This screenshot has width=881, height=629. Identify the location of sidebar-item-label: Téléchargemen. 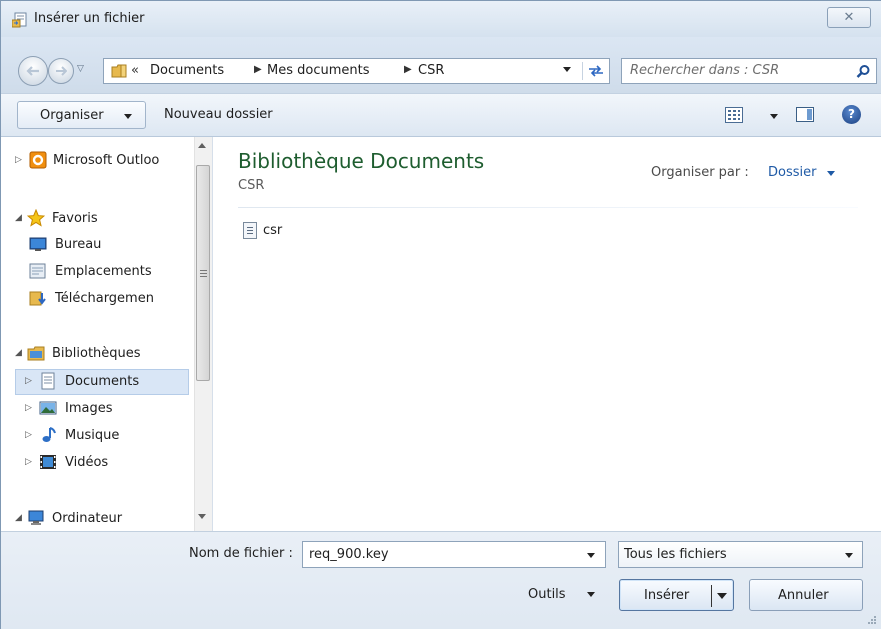
(104, 298).